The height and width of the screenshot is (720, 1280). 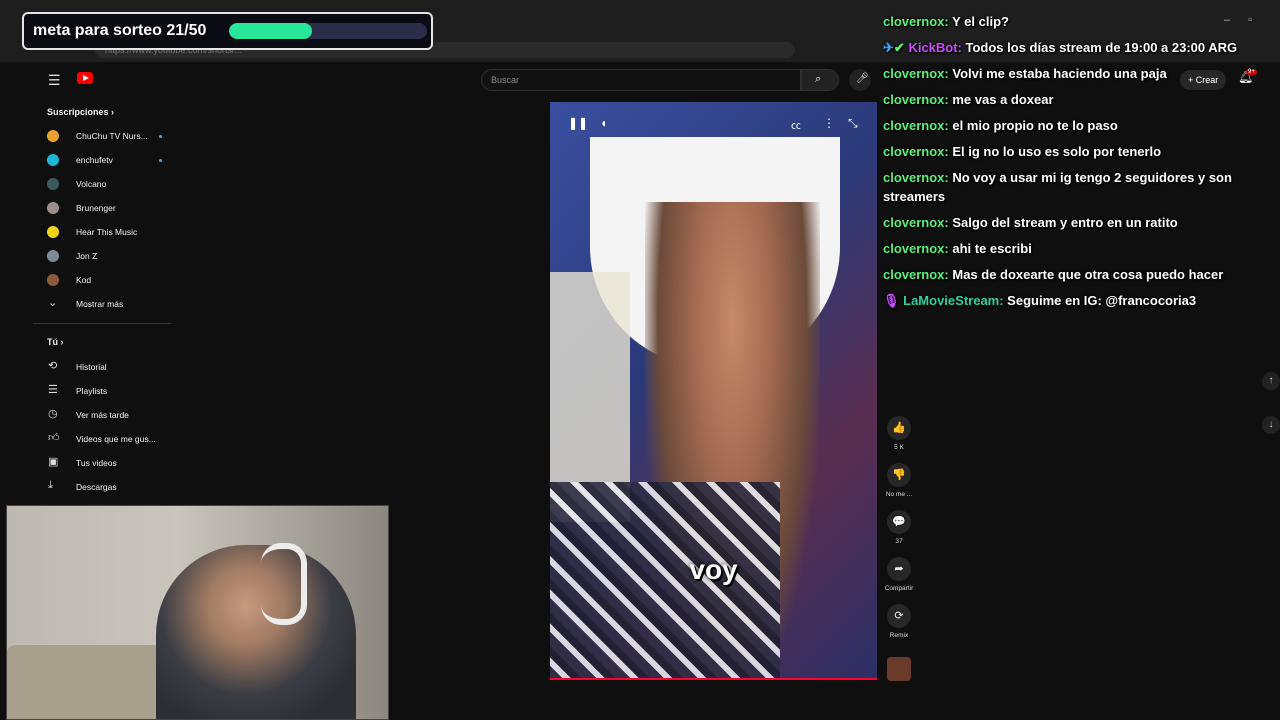 I want to click on chat-text: Y el clip?, so click(x=978, y=21).